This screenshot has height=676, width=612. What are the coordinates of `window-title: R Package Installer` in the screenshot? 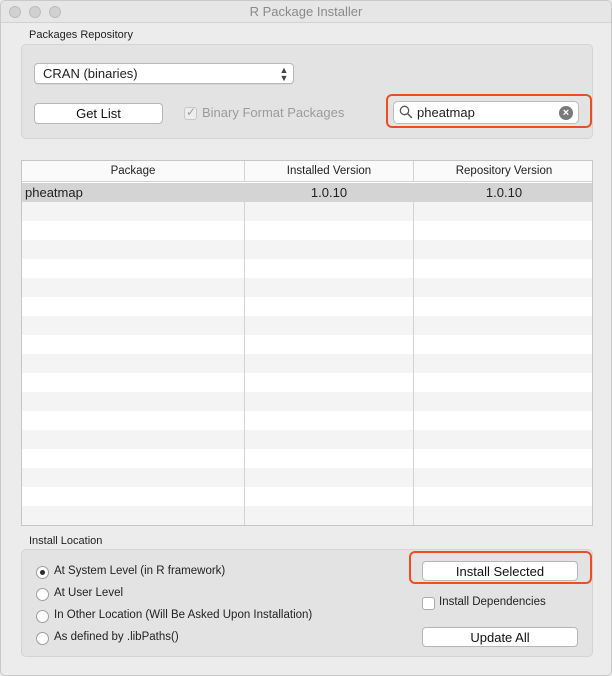 It's located at (306, 11).